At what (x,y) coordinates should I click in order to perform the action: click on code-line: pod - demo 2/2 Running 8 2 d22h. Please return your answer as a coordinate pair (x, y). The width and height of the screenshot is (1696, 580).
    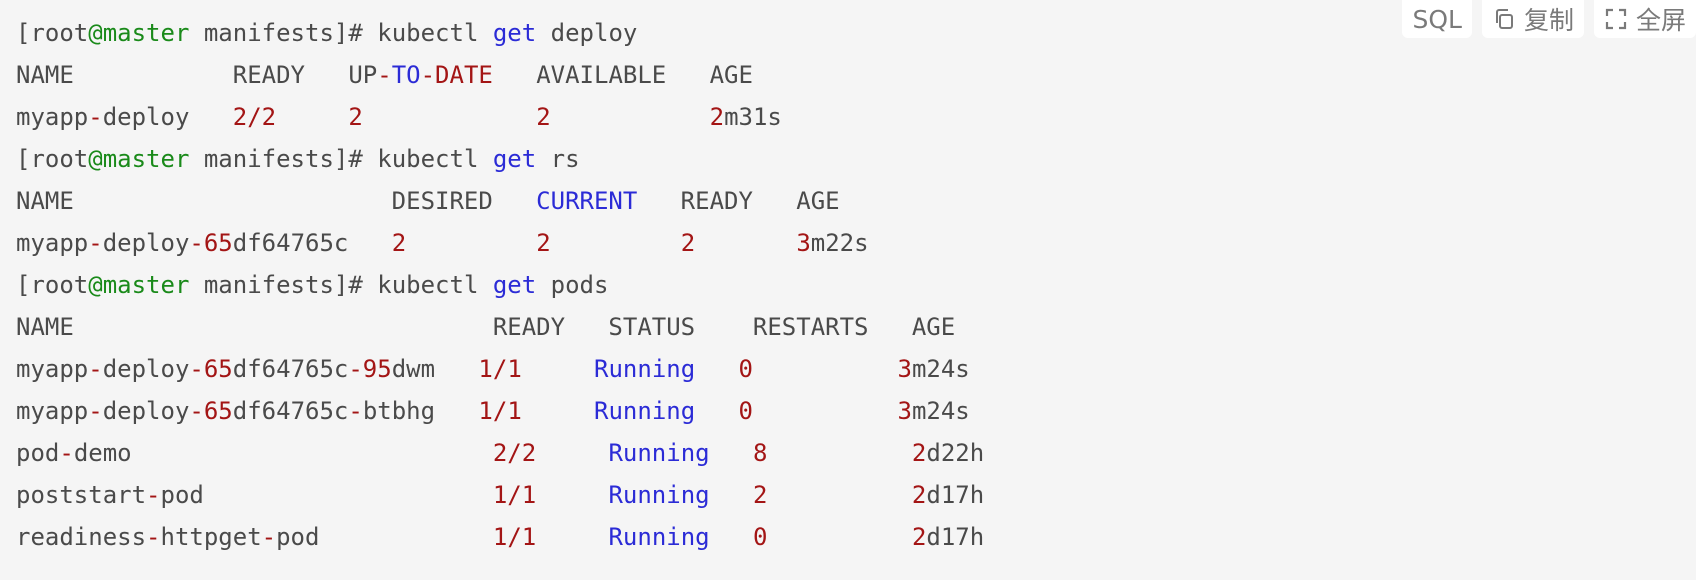
    Looking at the image, I should click on (856, 453).